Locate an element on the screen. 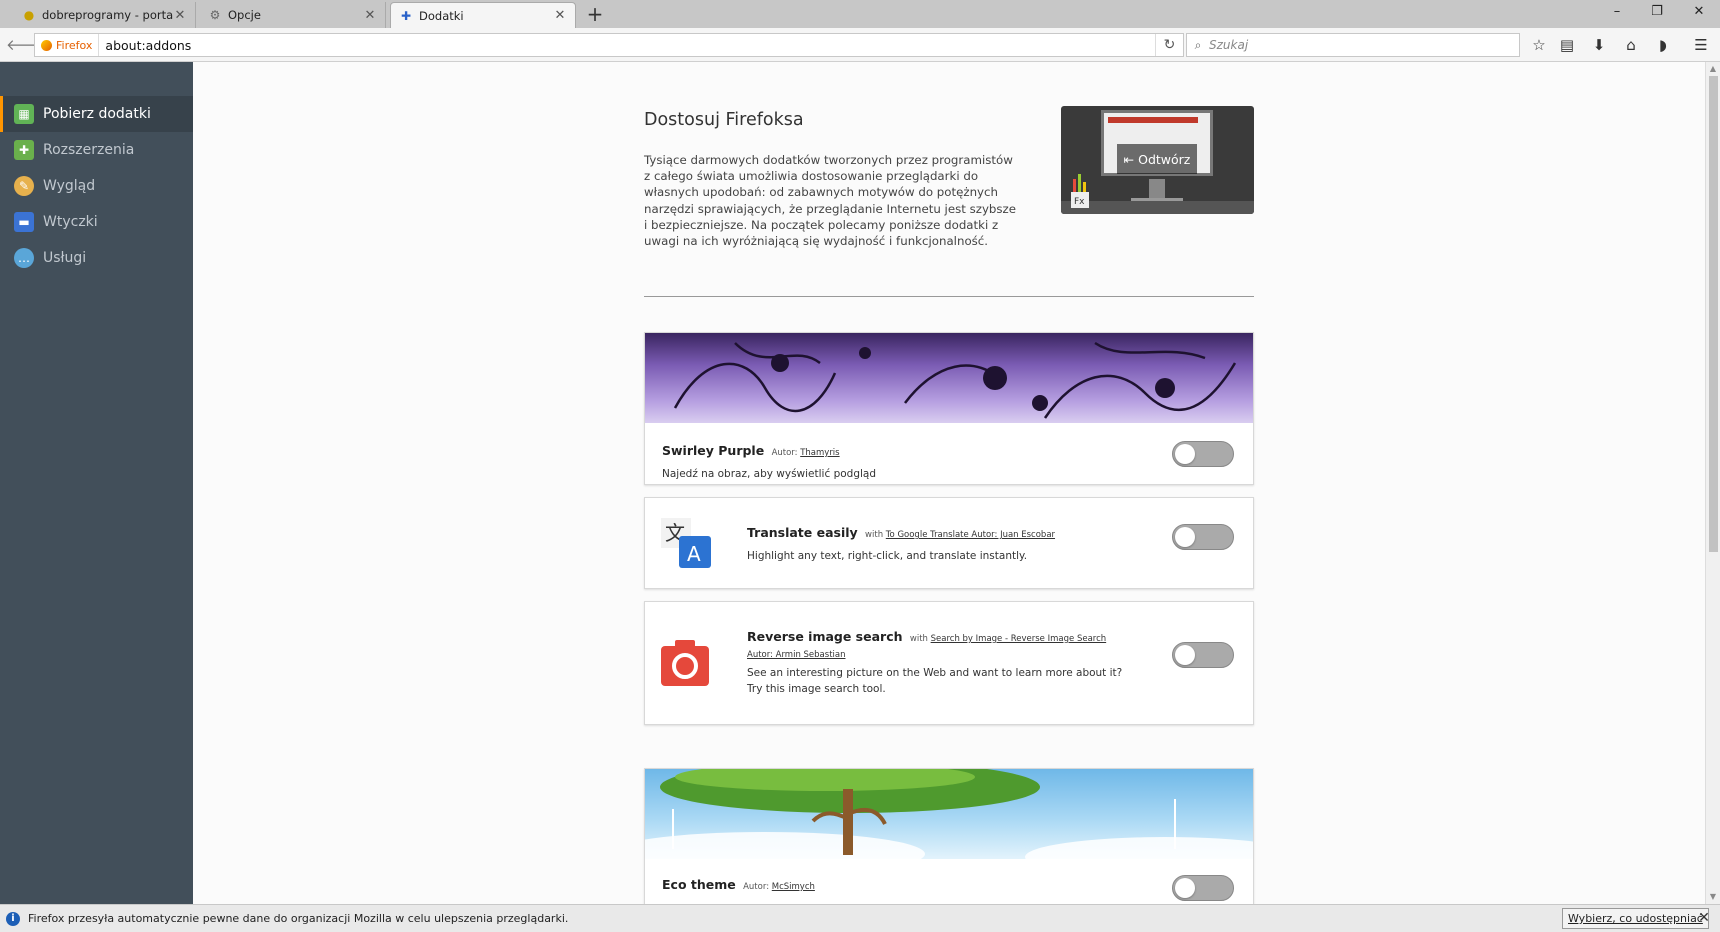 This screenshot has width=1720, height=932. search-placeholder: Szukaj is located at coordinates (1229, 45).